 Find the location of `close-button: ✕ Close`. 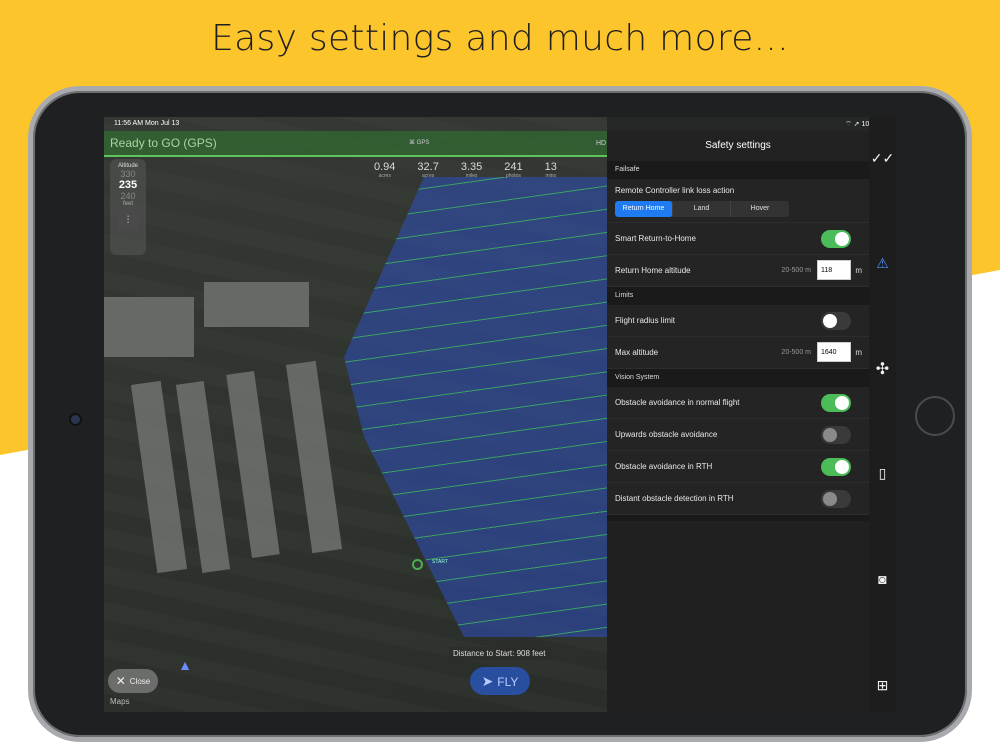

close-button: ✕ Close is located at coordinates (133, 681).